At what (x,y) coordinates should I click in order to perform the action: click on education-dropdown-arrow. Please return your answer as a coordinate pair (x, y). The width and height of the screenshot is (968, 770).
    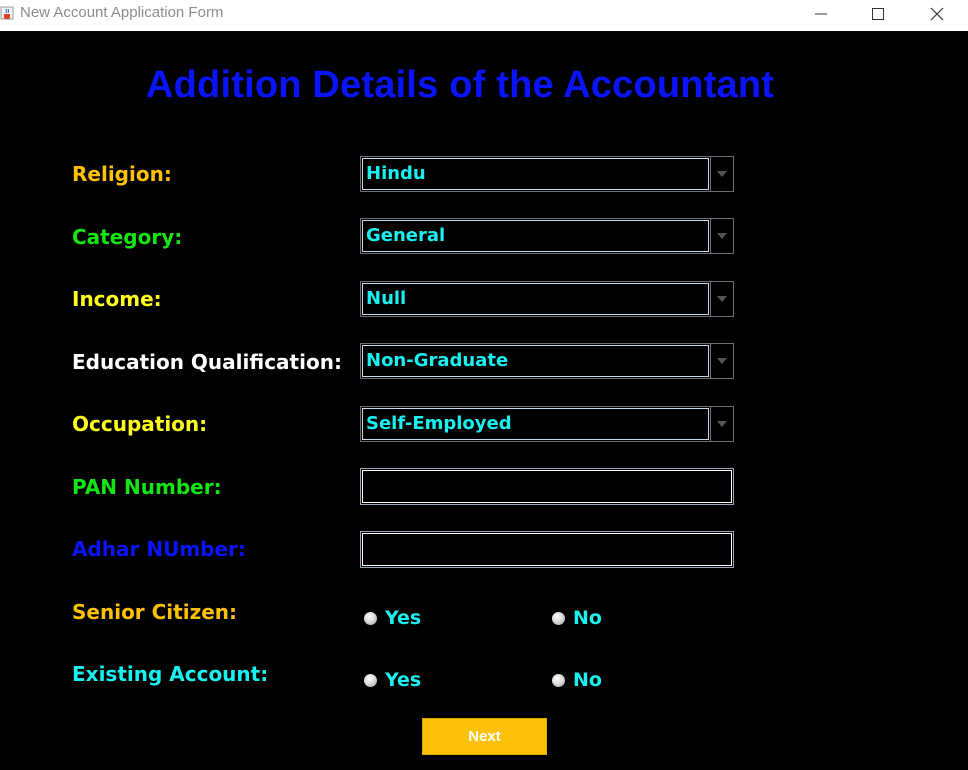
    Looking at the image, I should click on (721, 361).